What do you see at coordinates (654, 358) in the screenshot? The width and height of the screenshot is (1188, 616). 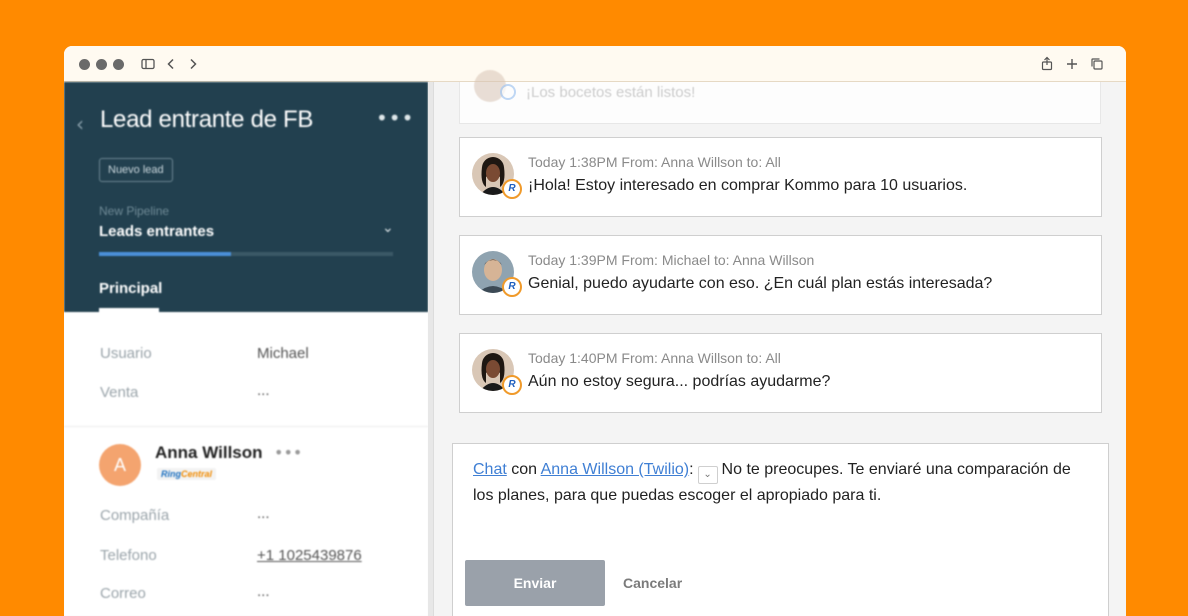 I see `message-meta: Today 1:40PM From: Anna Willson to: All` at bounding box center [654, 358].